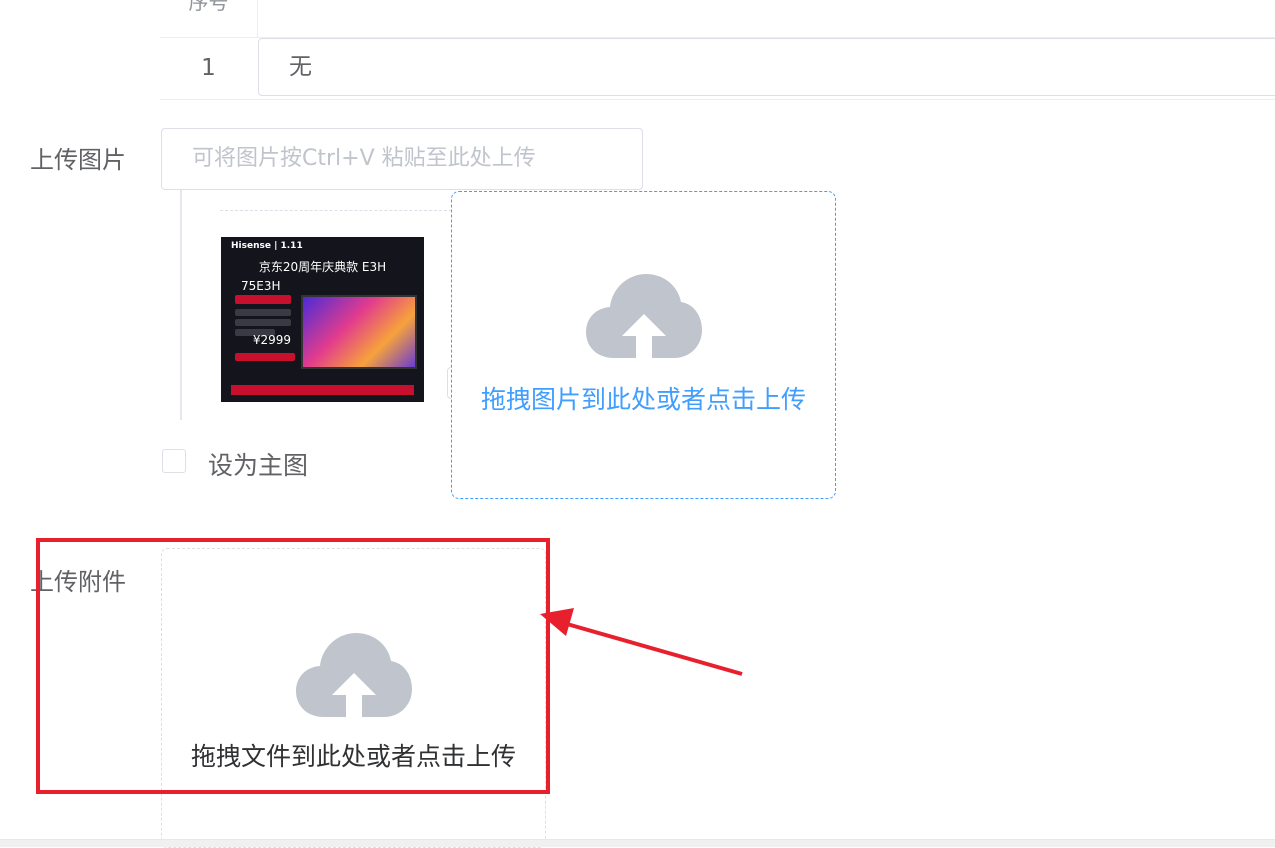 This screenshot has width=1275, height=848. Describe the element at coordinates (208, 7) in the screenshot. I see `column-header-index: 序号` at that location.